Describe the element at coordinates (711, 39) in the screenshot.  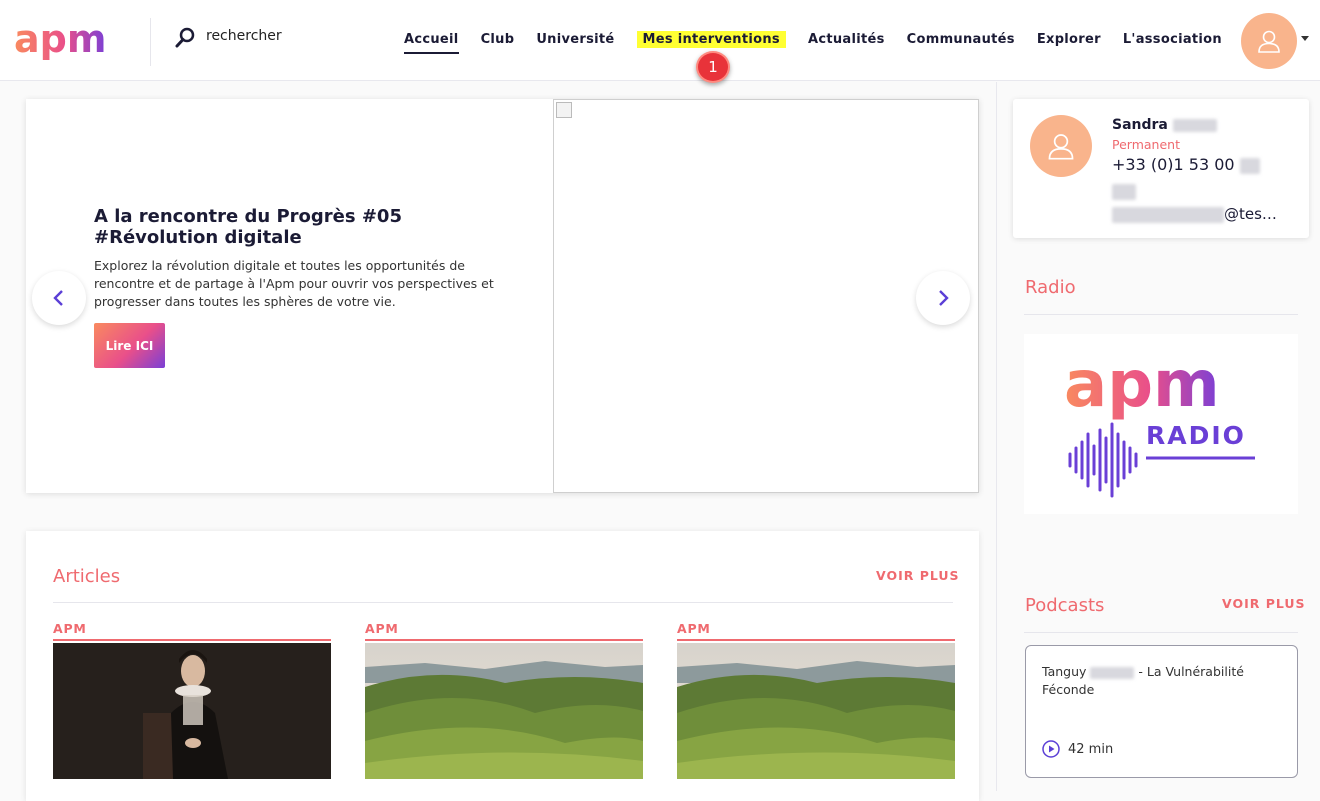
I see `nav-mes-interventions-label: Mes interventions` at that location.